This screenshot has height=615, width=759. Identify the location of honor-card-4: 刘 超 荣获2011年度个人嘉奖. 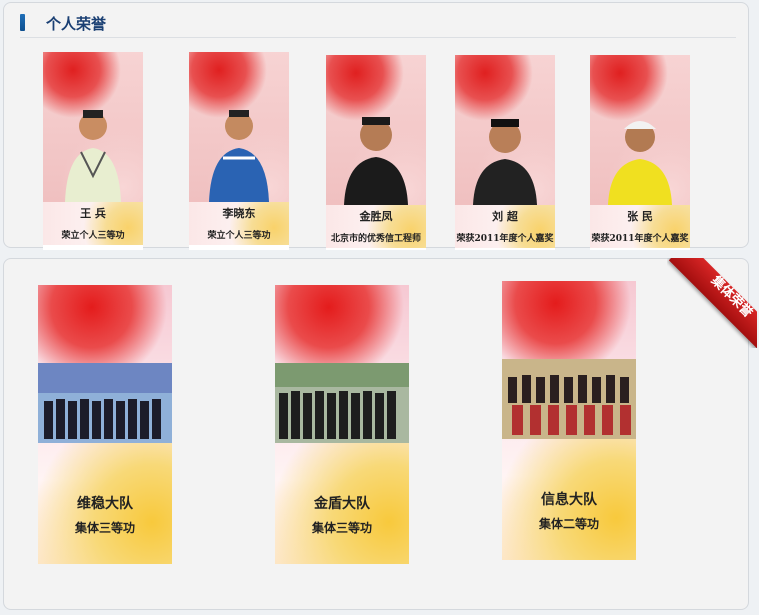
(505, 152).